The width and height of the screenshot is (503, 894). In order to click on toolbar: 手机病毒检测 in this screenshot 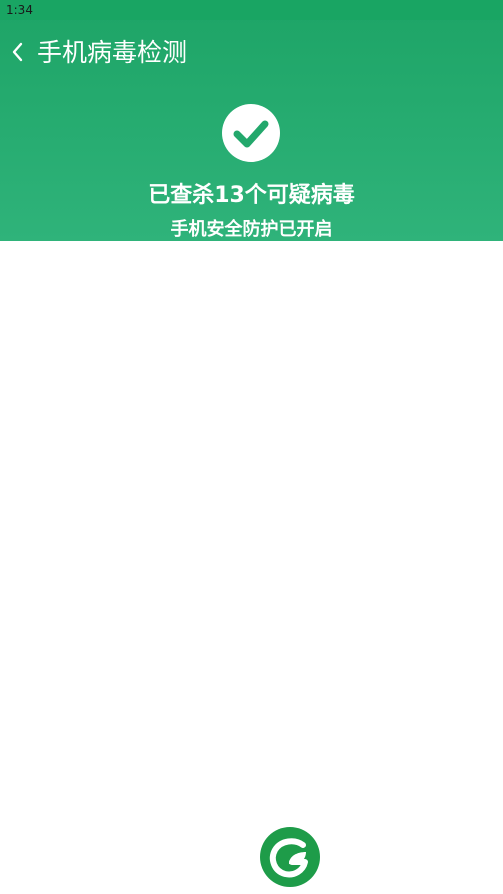, I will do `click(251, 53)`.